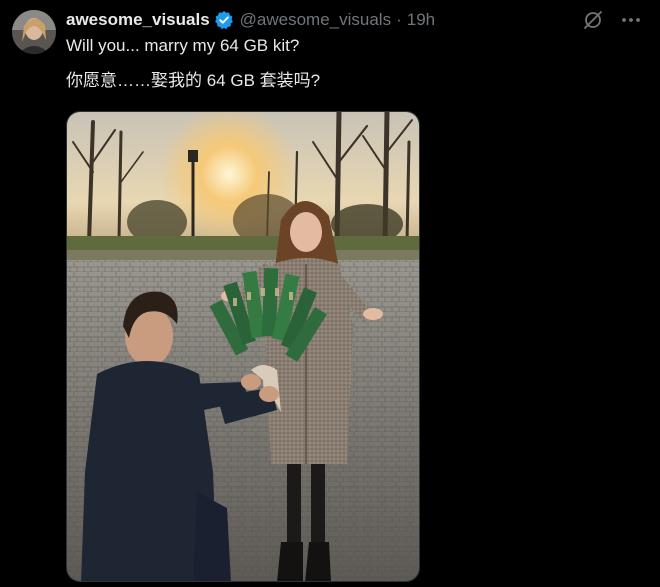 This screenshot has height=587, width=660. I want to click on author-avatar, so click(34, 32).